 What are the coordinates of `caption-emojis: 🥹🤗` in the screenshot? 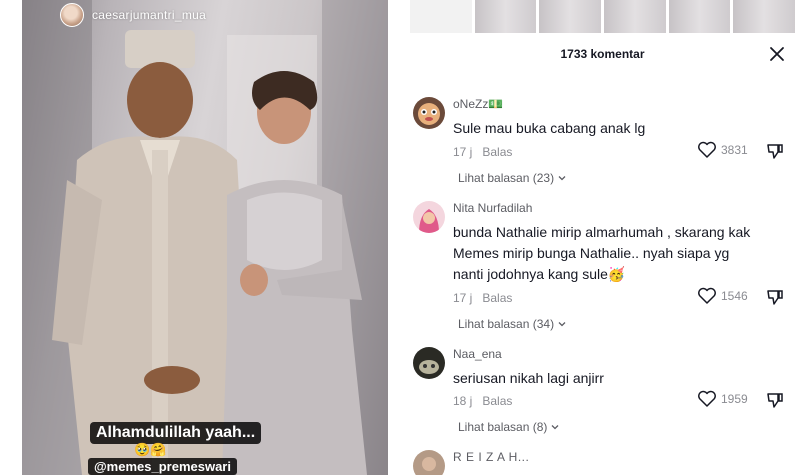 It's located at (150, 449).